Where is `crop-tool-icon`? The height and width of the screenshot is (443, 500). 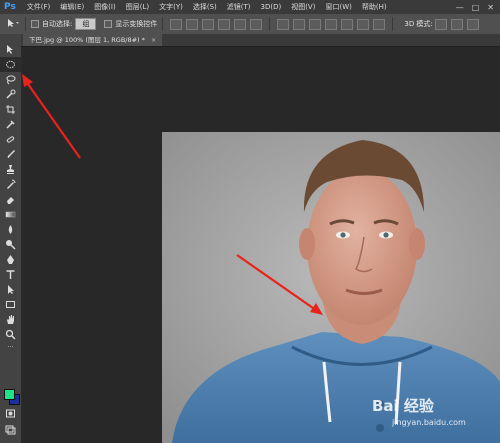 crop-tool-icon is located at coordinates (10, 109).